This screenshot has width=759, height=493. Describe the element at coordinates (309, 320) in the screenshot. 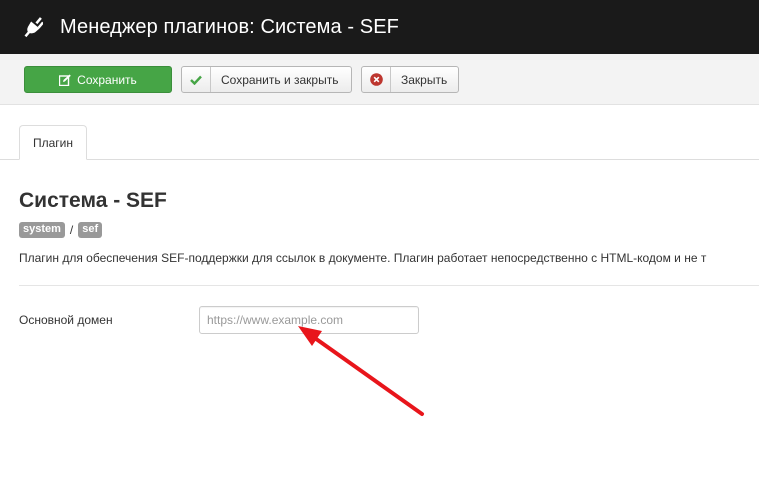

I see `domain-input` at that location.